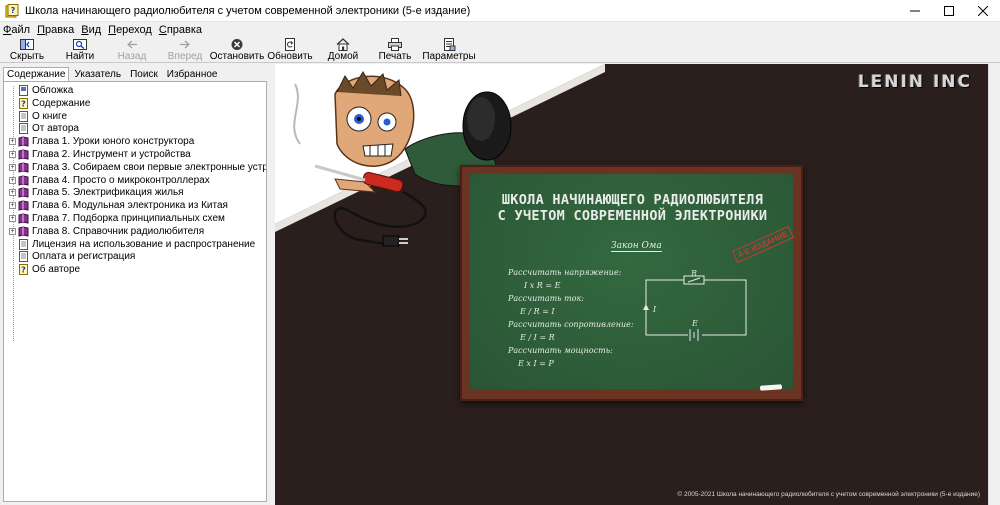  I want to click on back-button: Назад, so click(132, 50).